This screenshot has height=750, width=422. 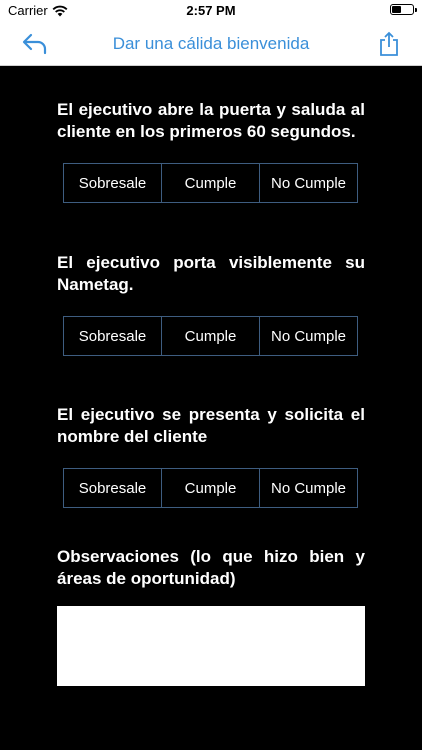 What do you see at coordinates (403, 9) in the screenshot?
I see `battery-icon` at bounding box center [403, 9].